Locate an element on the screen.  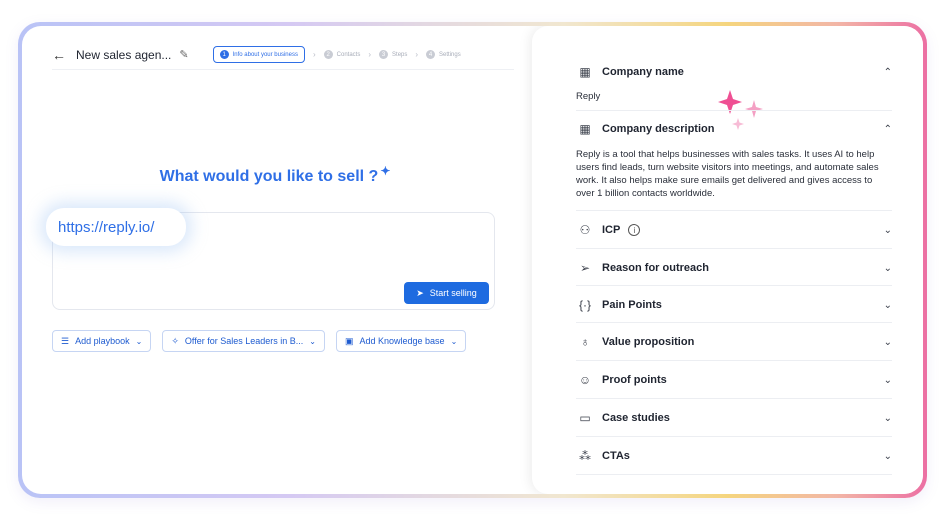
book-icon: ▭ is located at coordinates (585, 418).